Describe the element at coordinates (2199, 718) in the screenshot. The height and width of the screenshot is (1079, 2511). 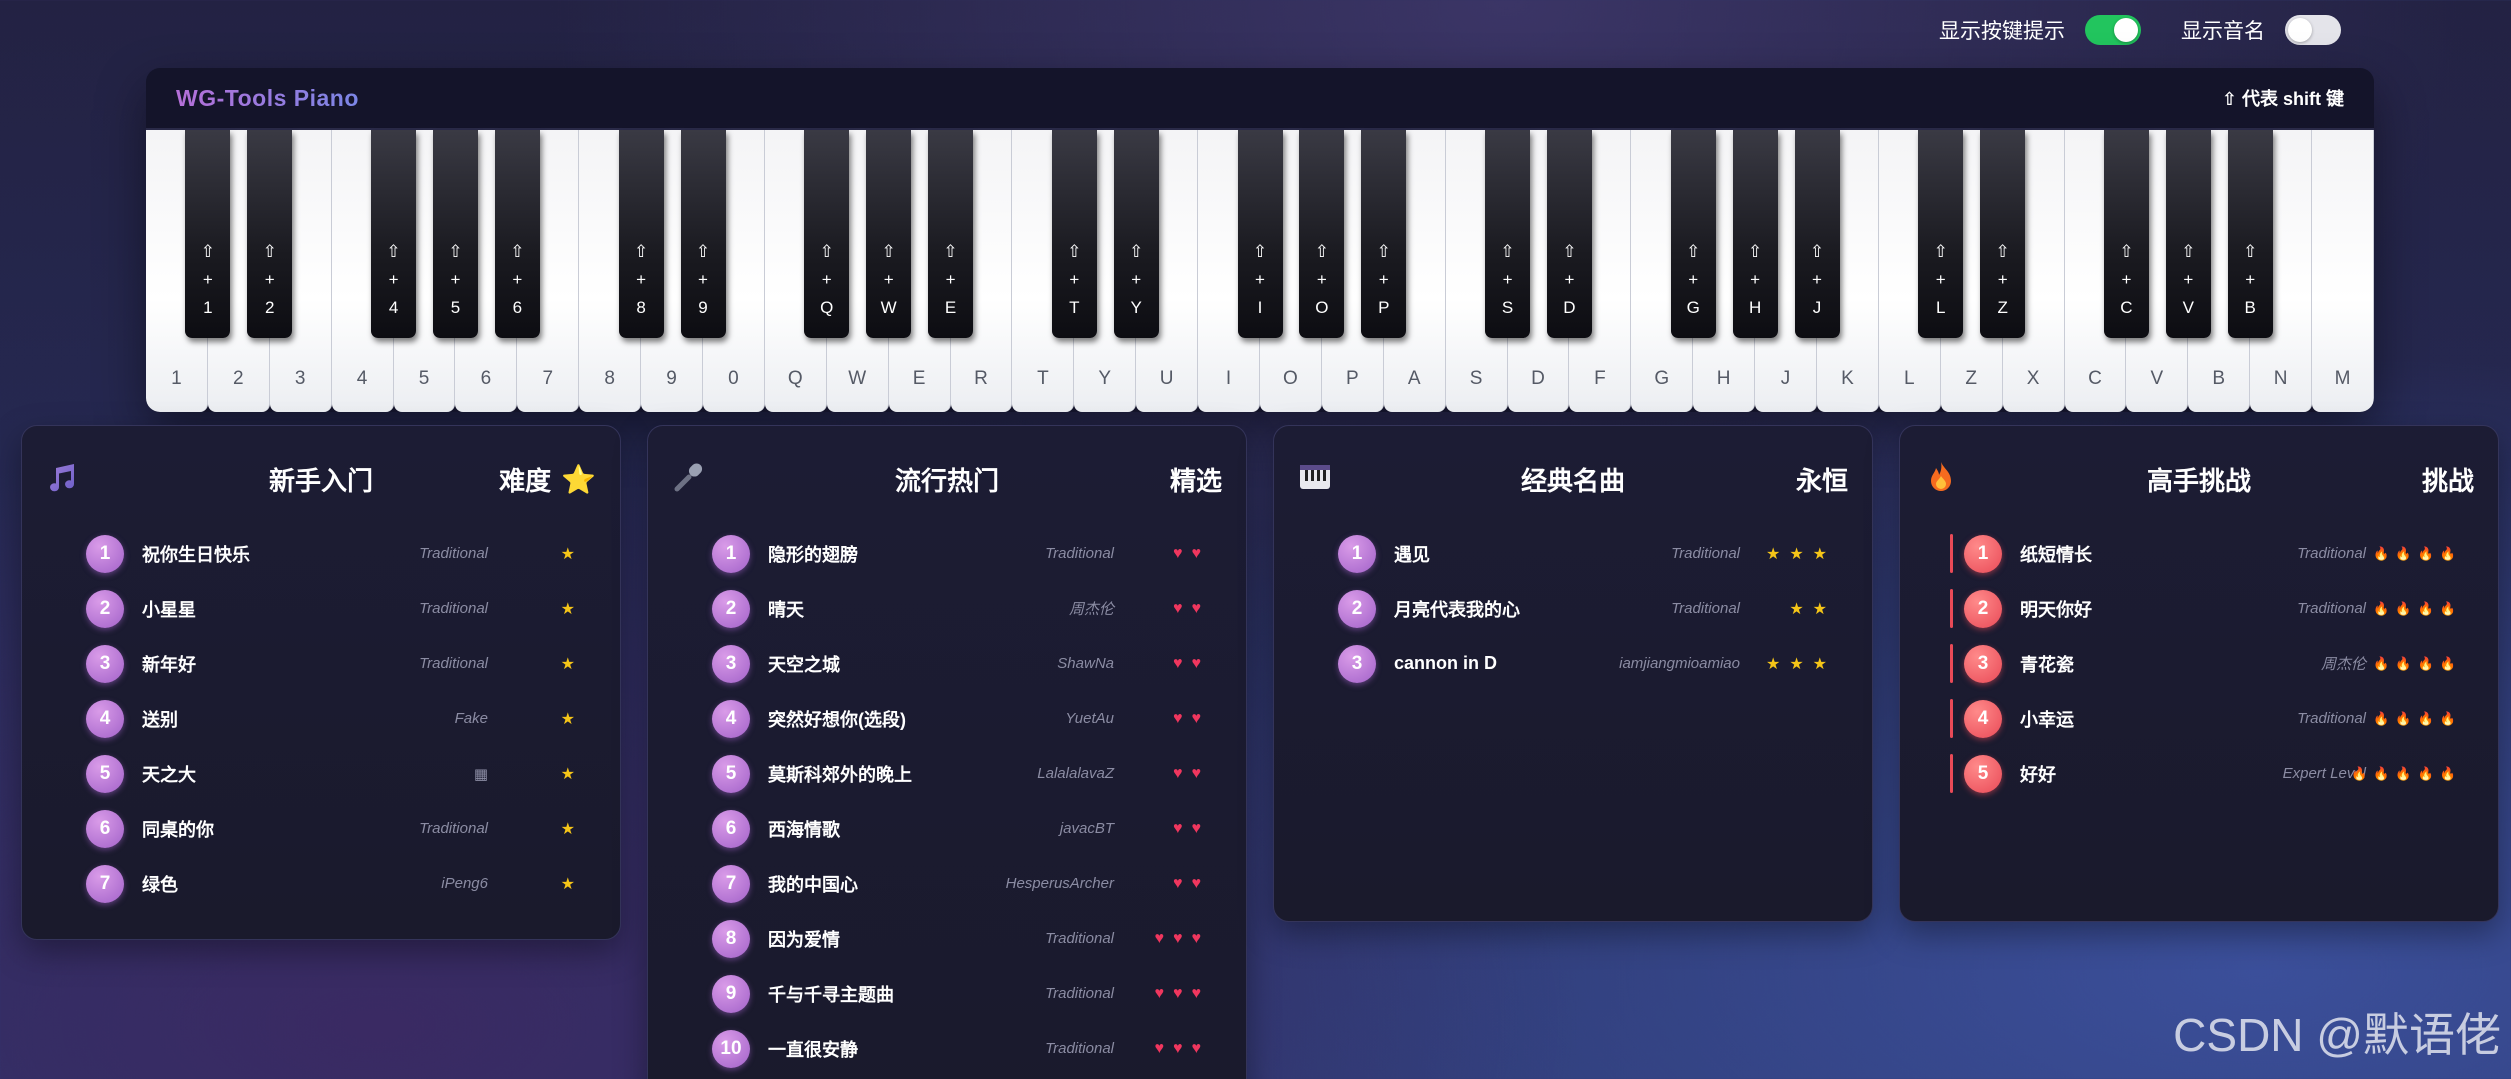
I see `song-item: 4 小幸运 Traditional 🔥🔥🔥🔥` at that location.